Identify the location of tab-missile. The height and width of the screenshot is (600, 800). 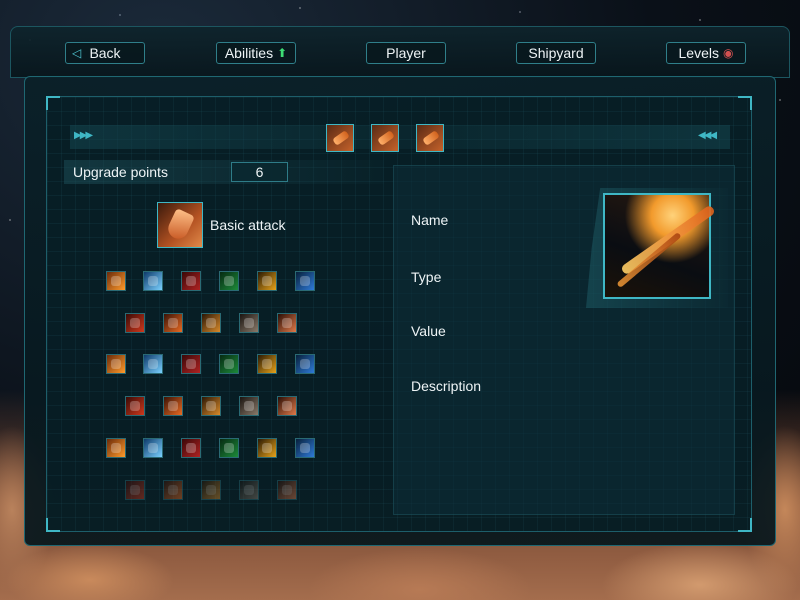
(430, 138).